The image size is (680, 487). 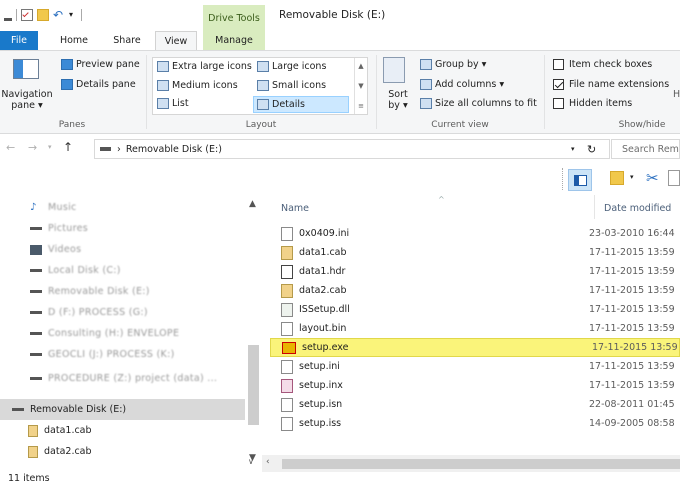 What do you see at coordinates (108, 64) in the screenshot?
I see `preview-pane-label: Preview pane` at bounding box center [108, 64].